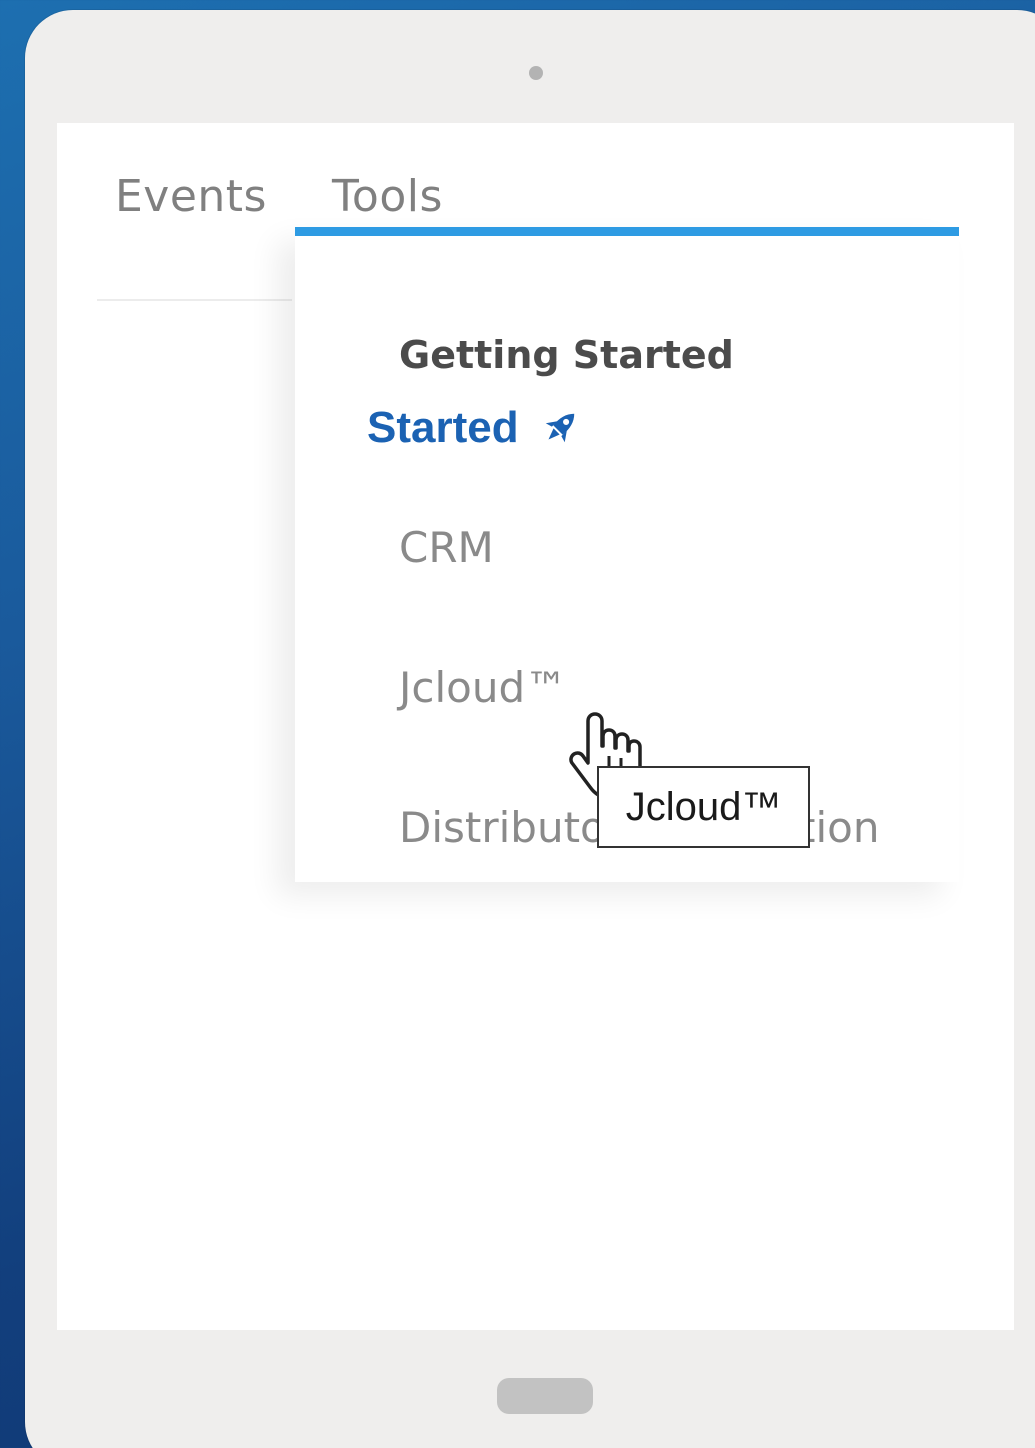 Image resolution: width=1035 pixels, height=1448 pixels. I want to click on home-button, so click(545, 1396).